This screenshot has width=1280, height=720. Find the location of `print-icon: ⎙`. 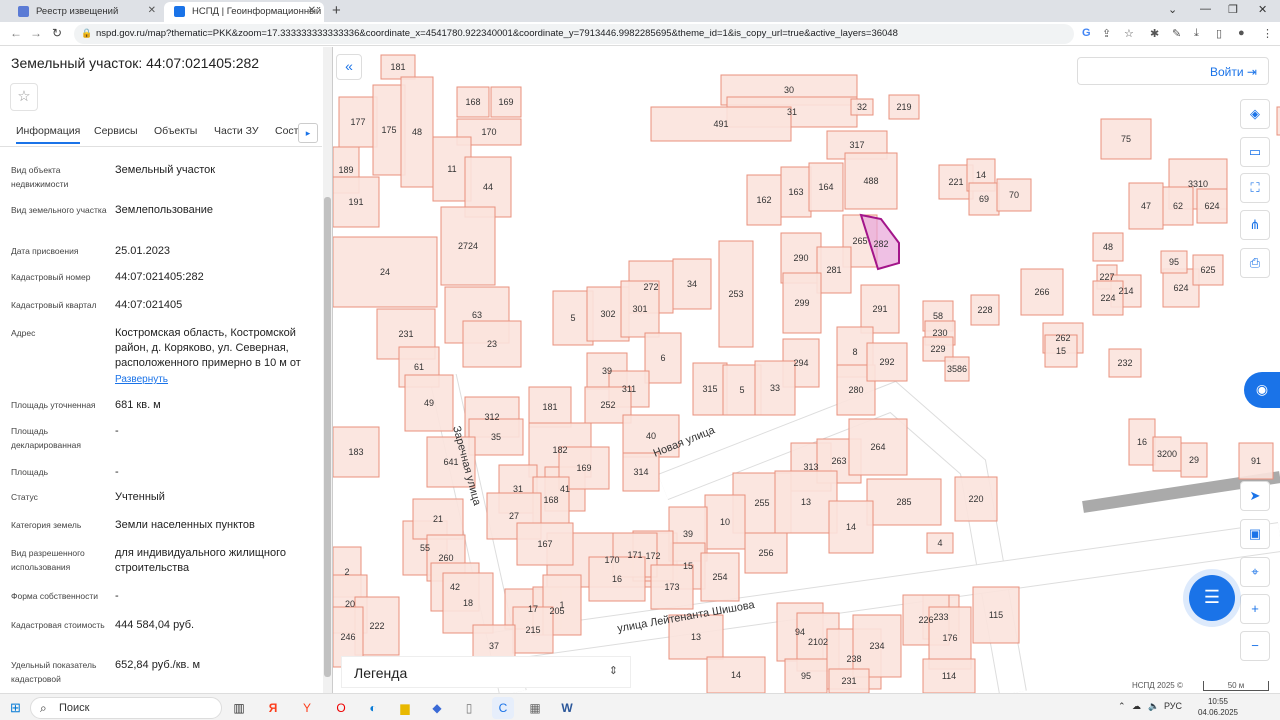

print-icon: ⎙ is located at coordinates (1255, 263).